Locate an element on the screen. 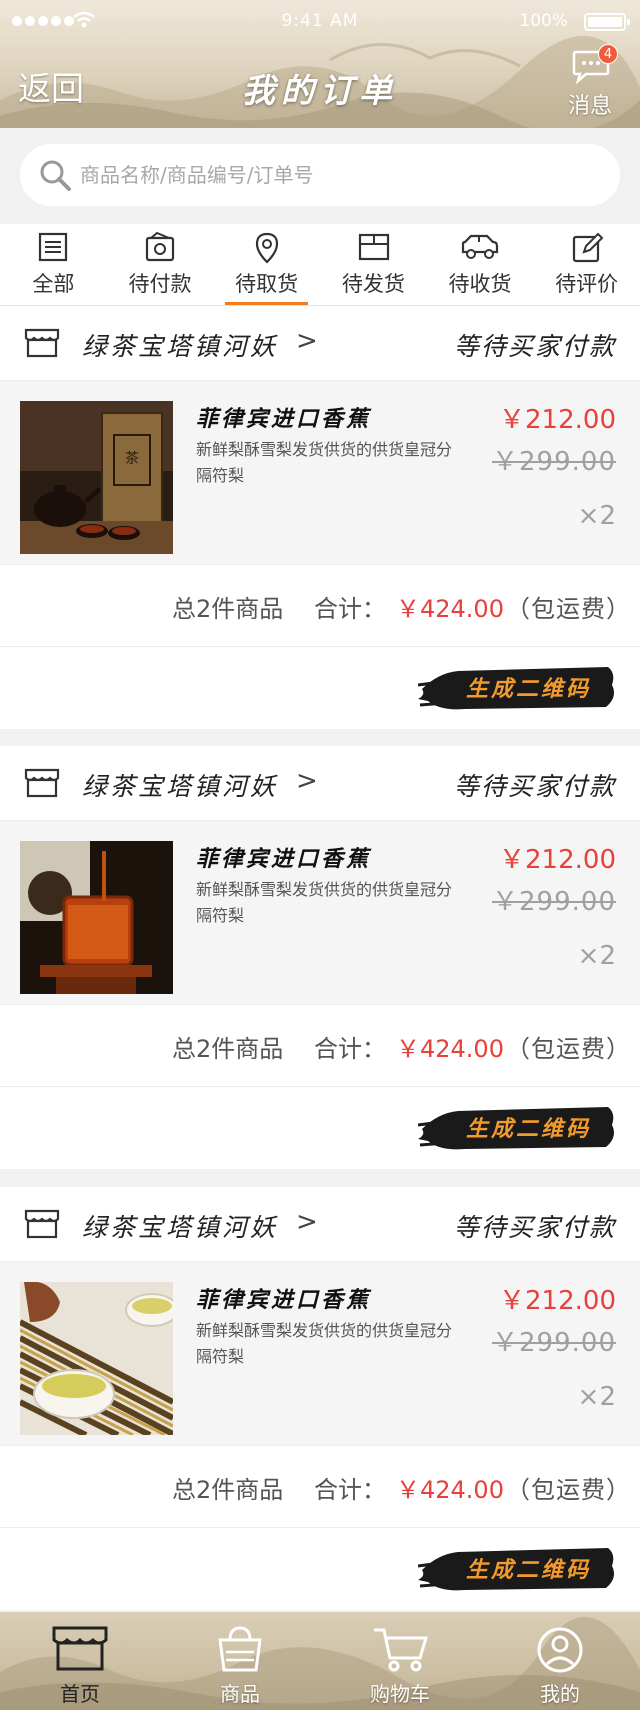 This screenshot has width=640, height=1710. search-box is located at coordinates (320, 175).